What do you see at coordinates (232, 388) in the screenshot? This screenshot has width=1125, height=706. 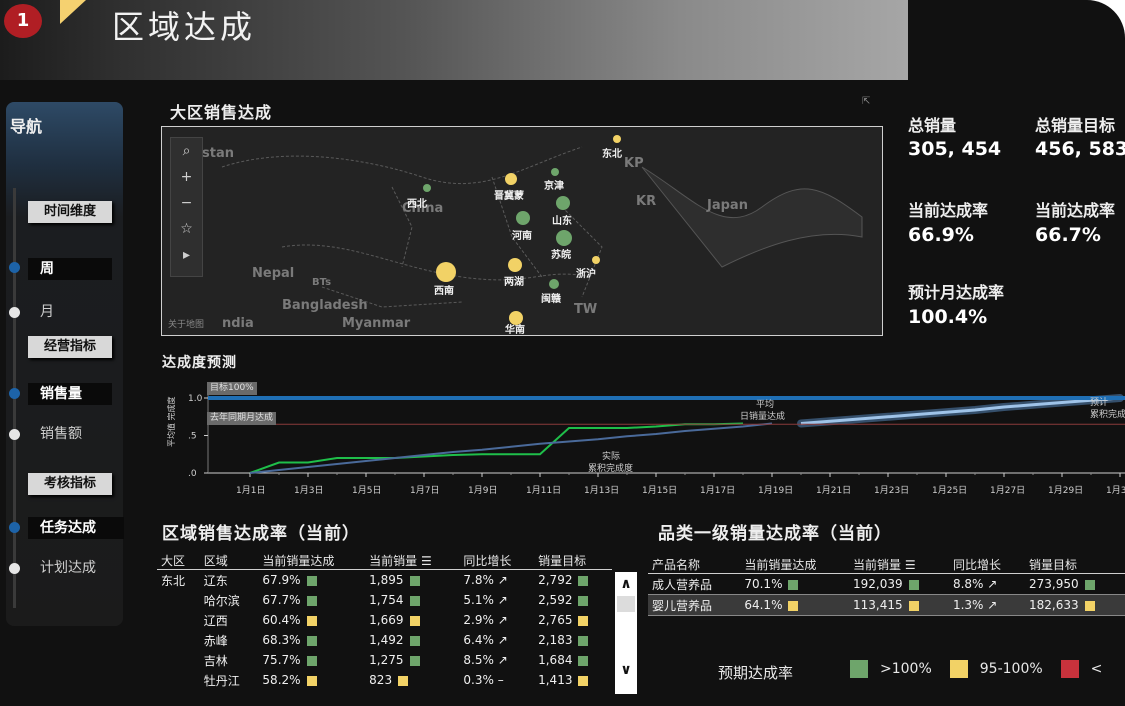 I see `target-line-tag: 目标100%` at bounding box center [232, 388].